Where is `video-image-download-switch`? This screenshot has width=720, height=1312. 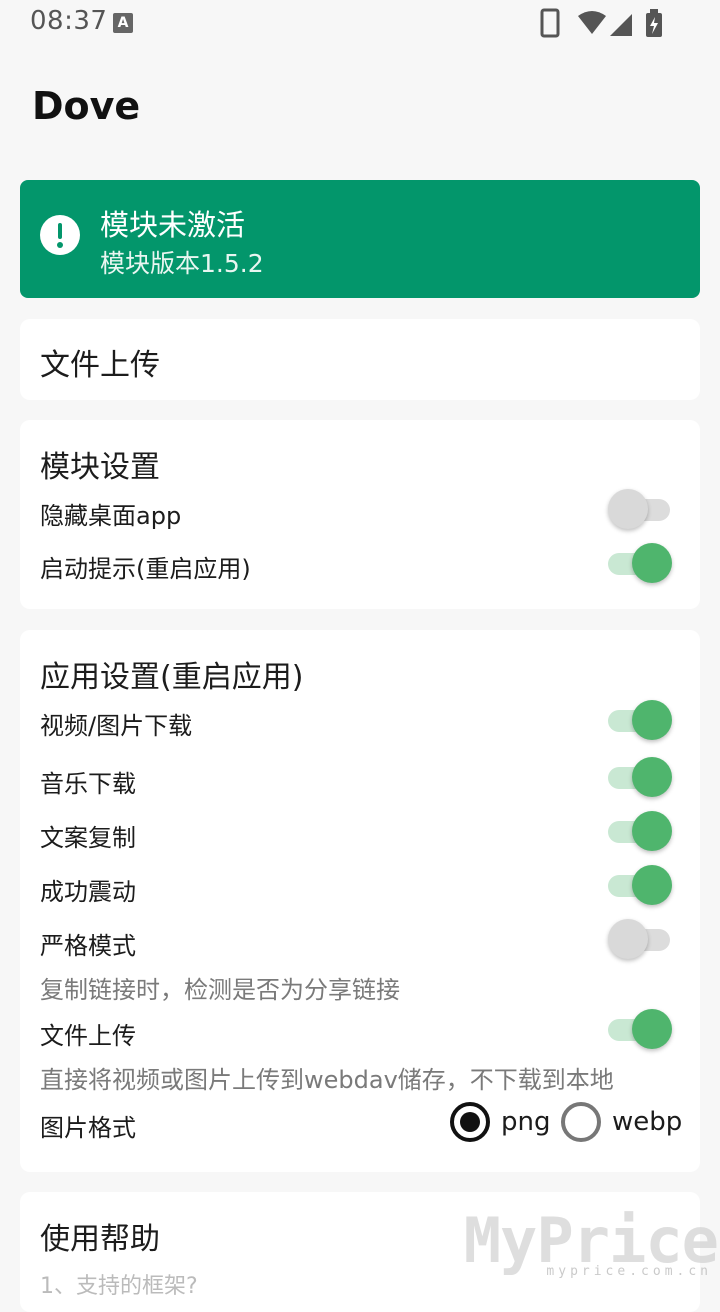 video-image-download-switch is located at coordinates (640, 719).